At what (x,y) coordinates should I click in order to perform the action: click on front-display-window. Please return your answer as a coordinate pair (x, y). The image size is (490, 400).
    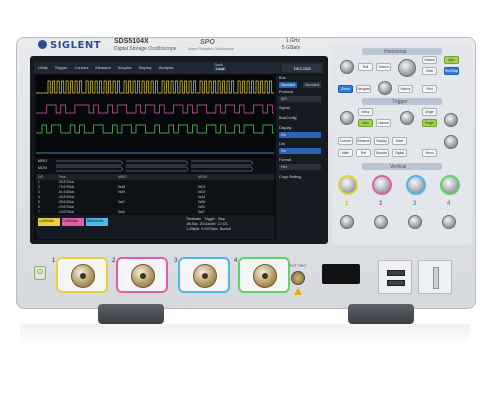
    Looking at the image, I should click on (341, 274).